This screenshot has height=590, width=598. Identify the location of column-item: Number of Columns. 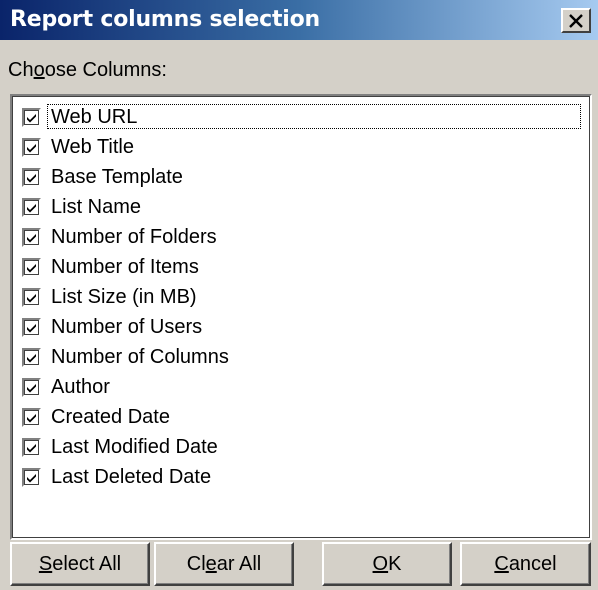
(301, 357).